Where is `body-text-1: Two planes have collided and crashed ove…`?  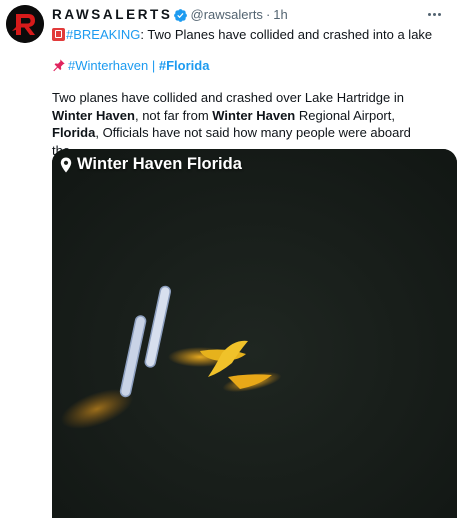
body-text-1: Two planes have collided and crashed ove… is located at coordinates (228, 97).